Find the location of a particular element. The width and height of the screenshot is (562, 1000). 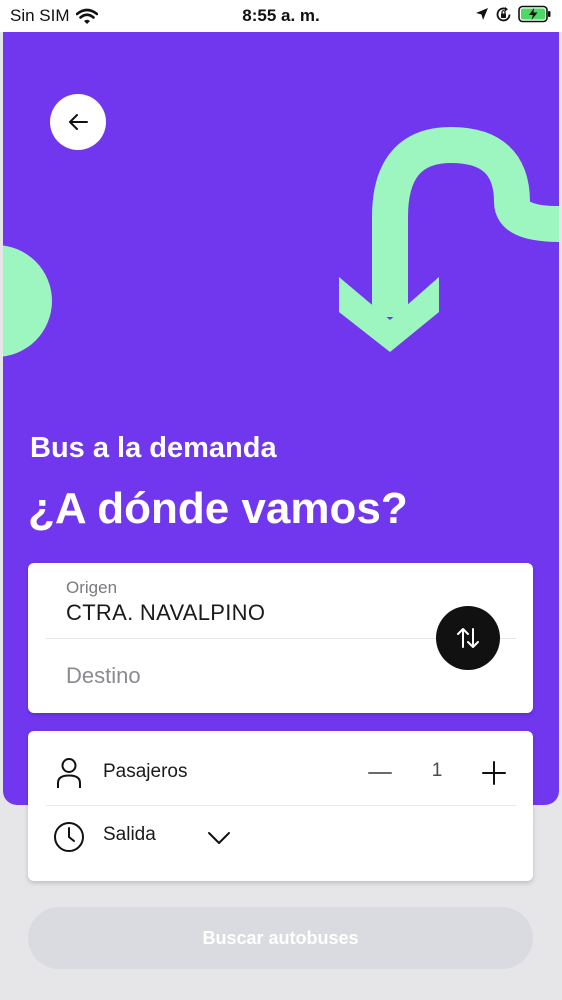

status-bar: Sin SIM 8:55 a. m. is located at coordinates (281, 16).